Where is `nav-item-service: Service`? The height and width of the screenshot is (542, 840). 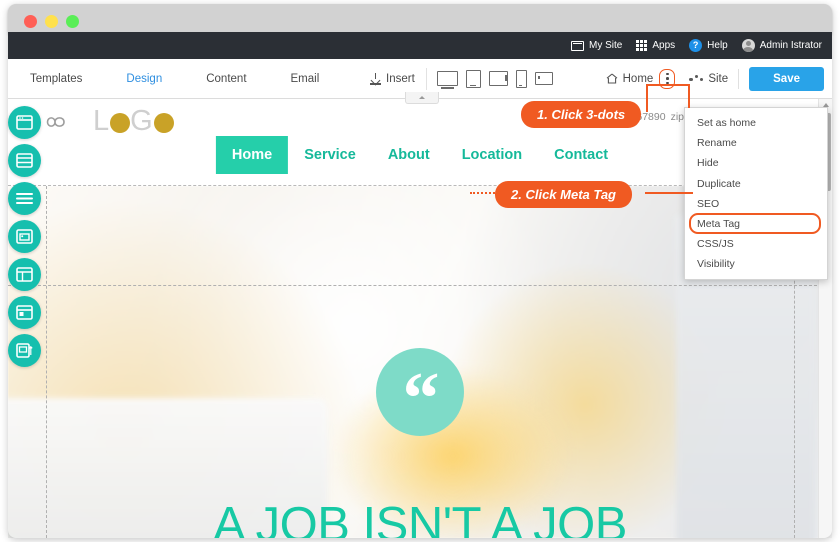
nav-item-service: Service is located at coordinates (330, 155).